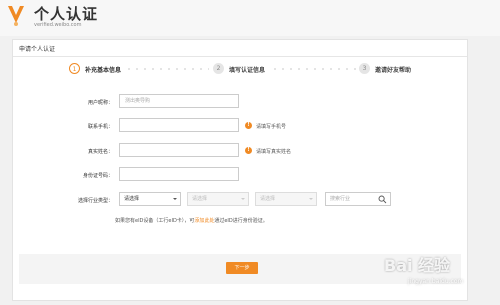 The height and width of the screenshot is (305, 500). Describe the element at coordinates (417, 265) in the screenshot. I see `baidu-jingyan-watermark: Bai 经验` at that location.